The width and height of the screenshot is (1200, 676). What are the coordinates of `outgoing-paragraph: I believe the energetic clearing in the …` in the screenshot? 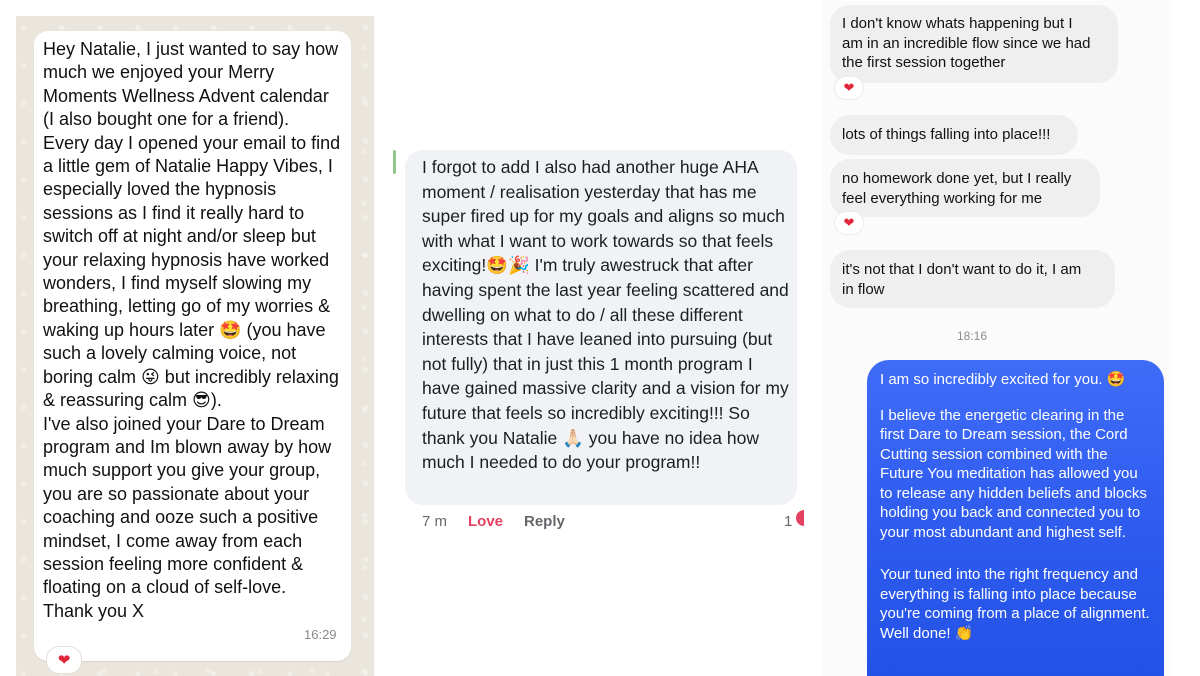 It's located at (1016, 473).